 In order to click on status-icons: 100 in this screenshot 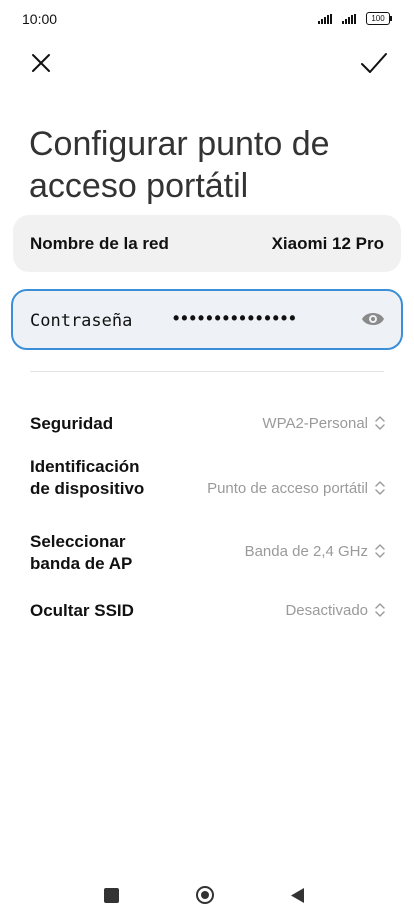, I will do `click(355, 18)`.